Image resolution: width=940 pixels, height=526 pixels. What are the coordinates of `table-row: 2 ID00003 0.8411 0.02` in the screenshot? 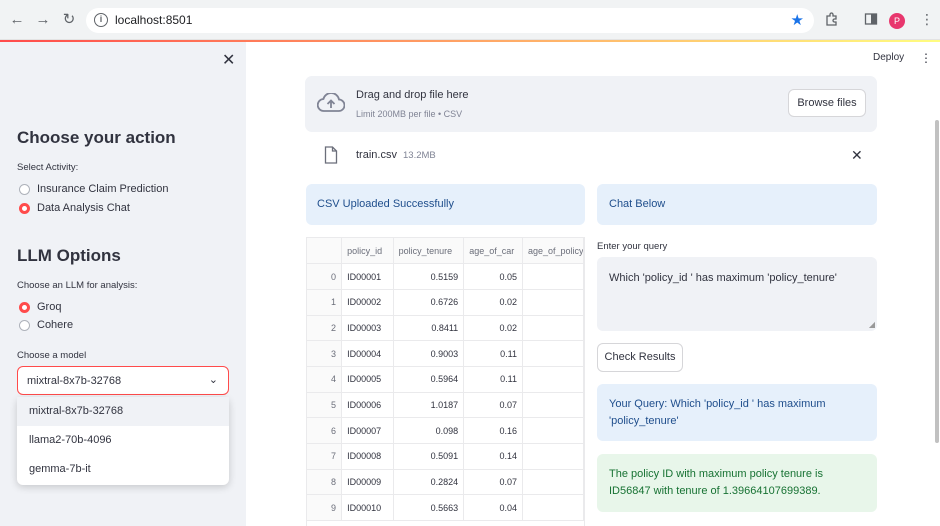 It's located at (445, 328).